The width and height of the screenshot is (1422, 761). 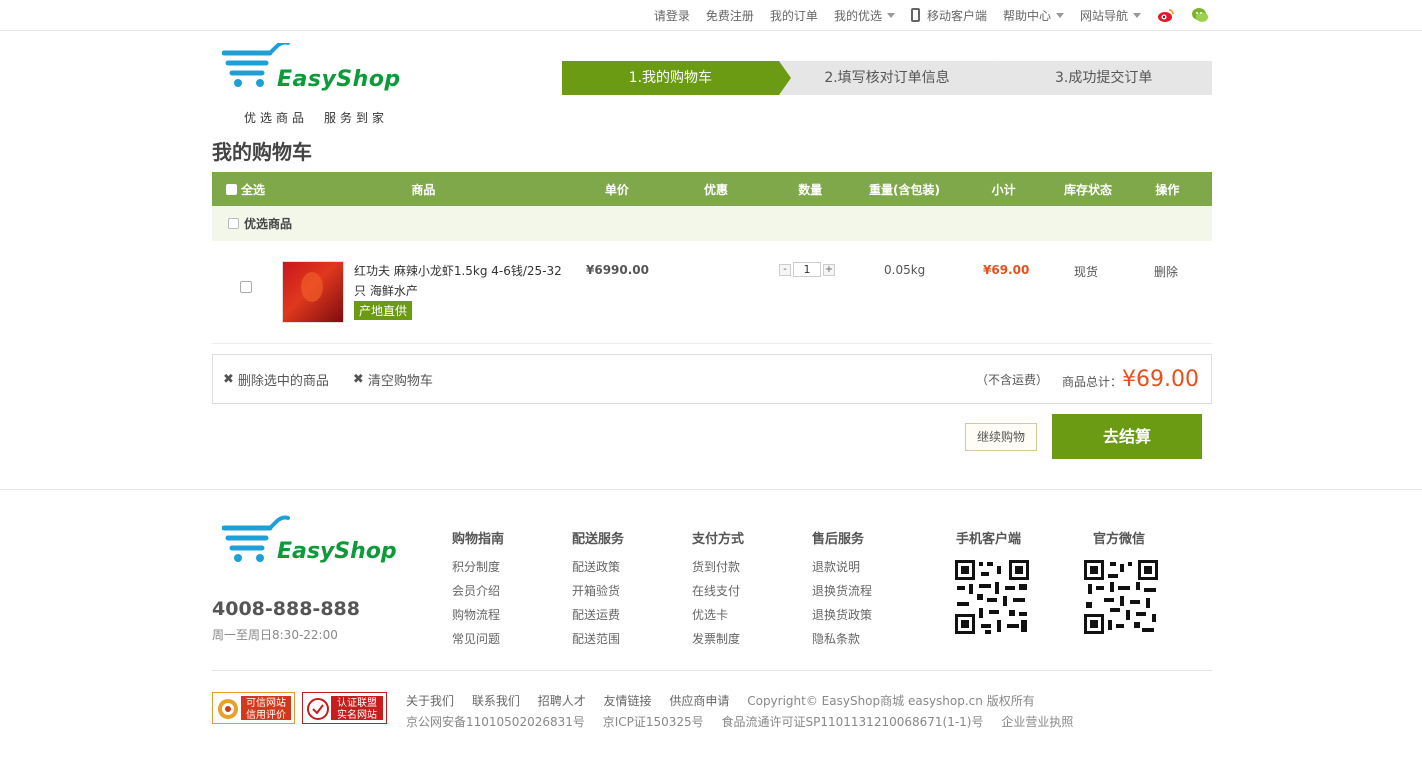 What do you see at coordinates (1119, 539) in the screenshot?
I see `qr-wechat-title: 官方微信` at bounding box center [1119, 539].